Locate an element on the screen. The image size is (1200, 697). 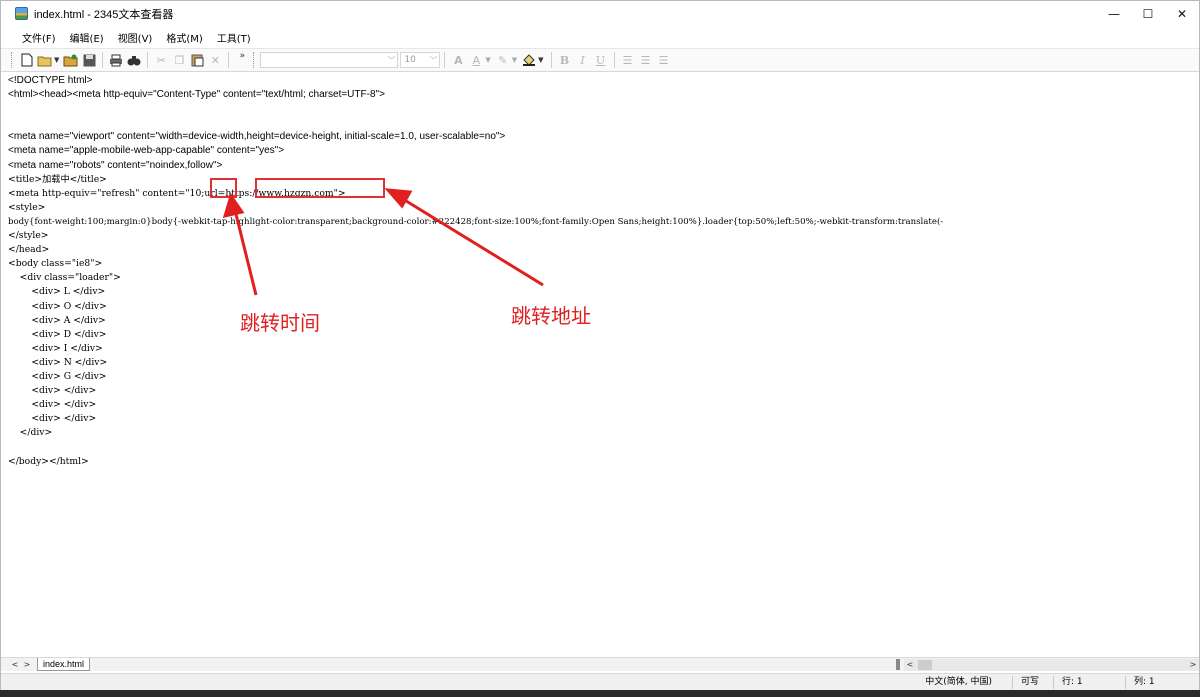
title-bar: index.html - 2345文本查看器 — ☐ ✕ is located at coordinates (600, 13).